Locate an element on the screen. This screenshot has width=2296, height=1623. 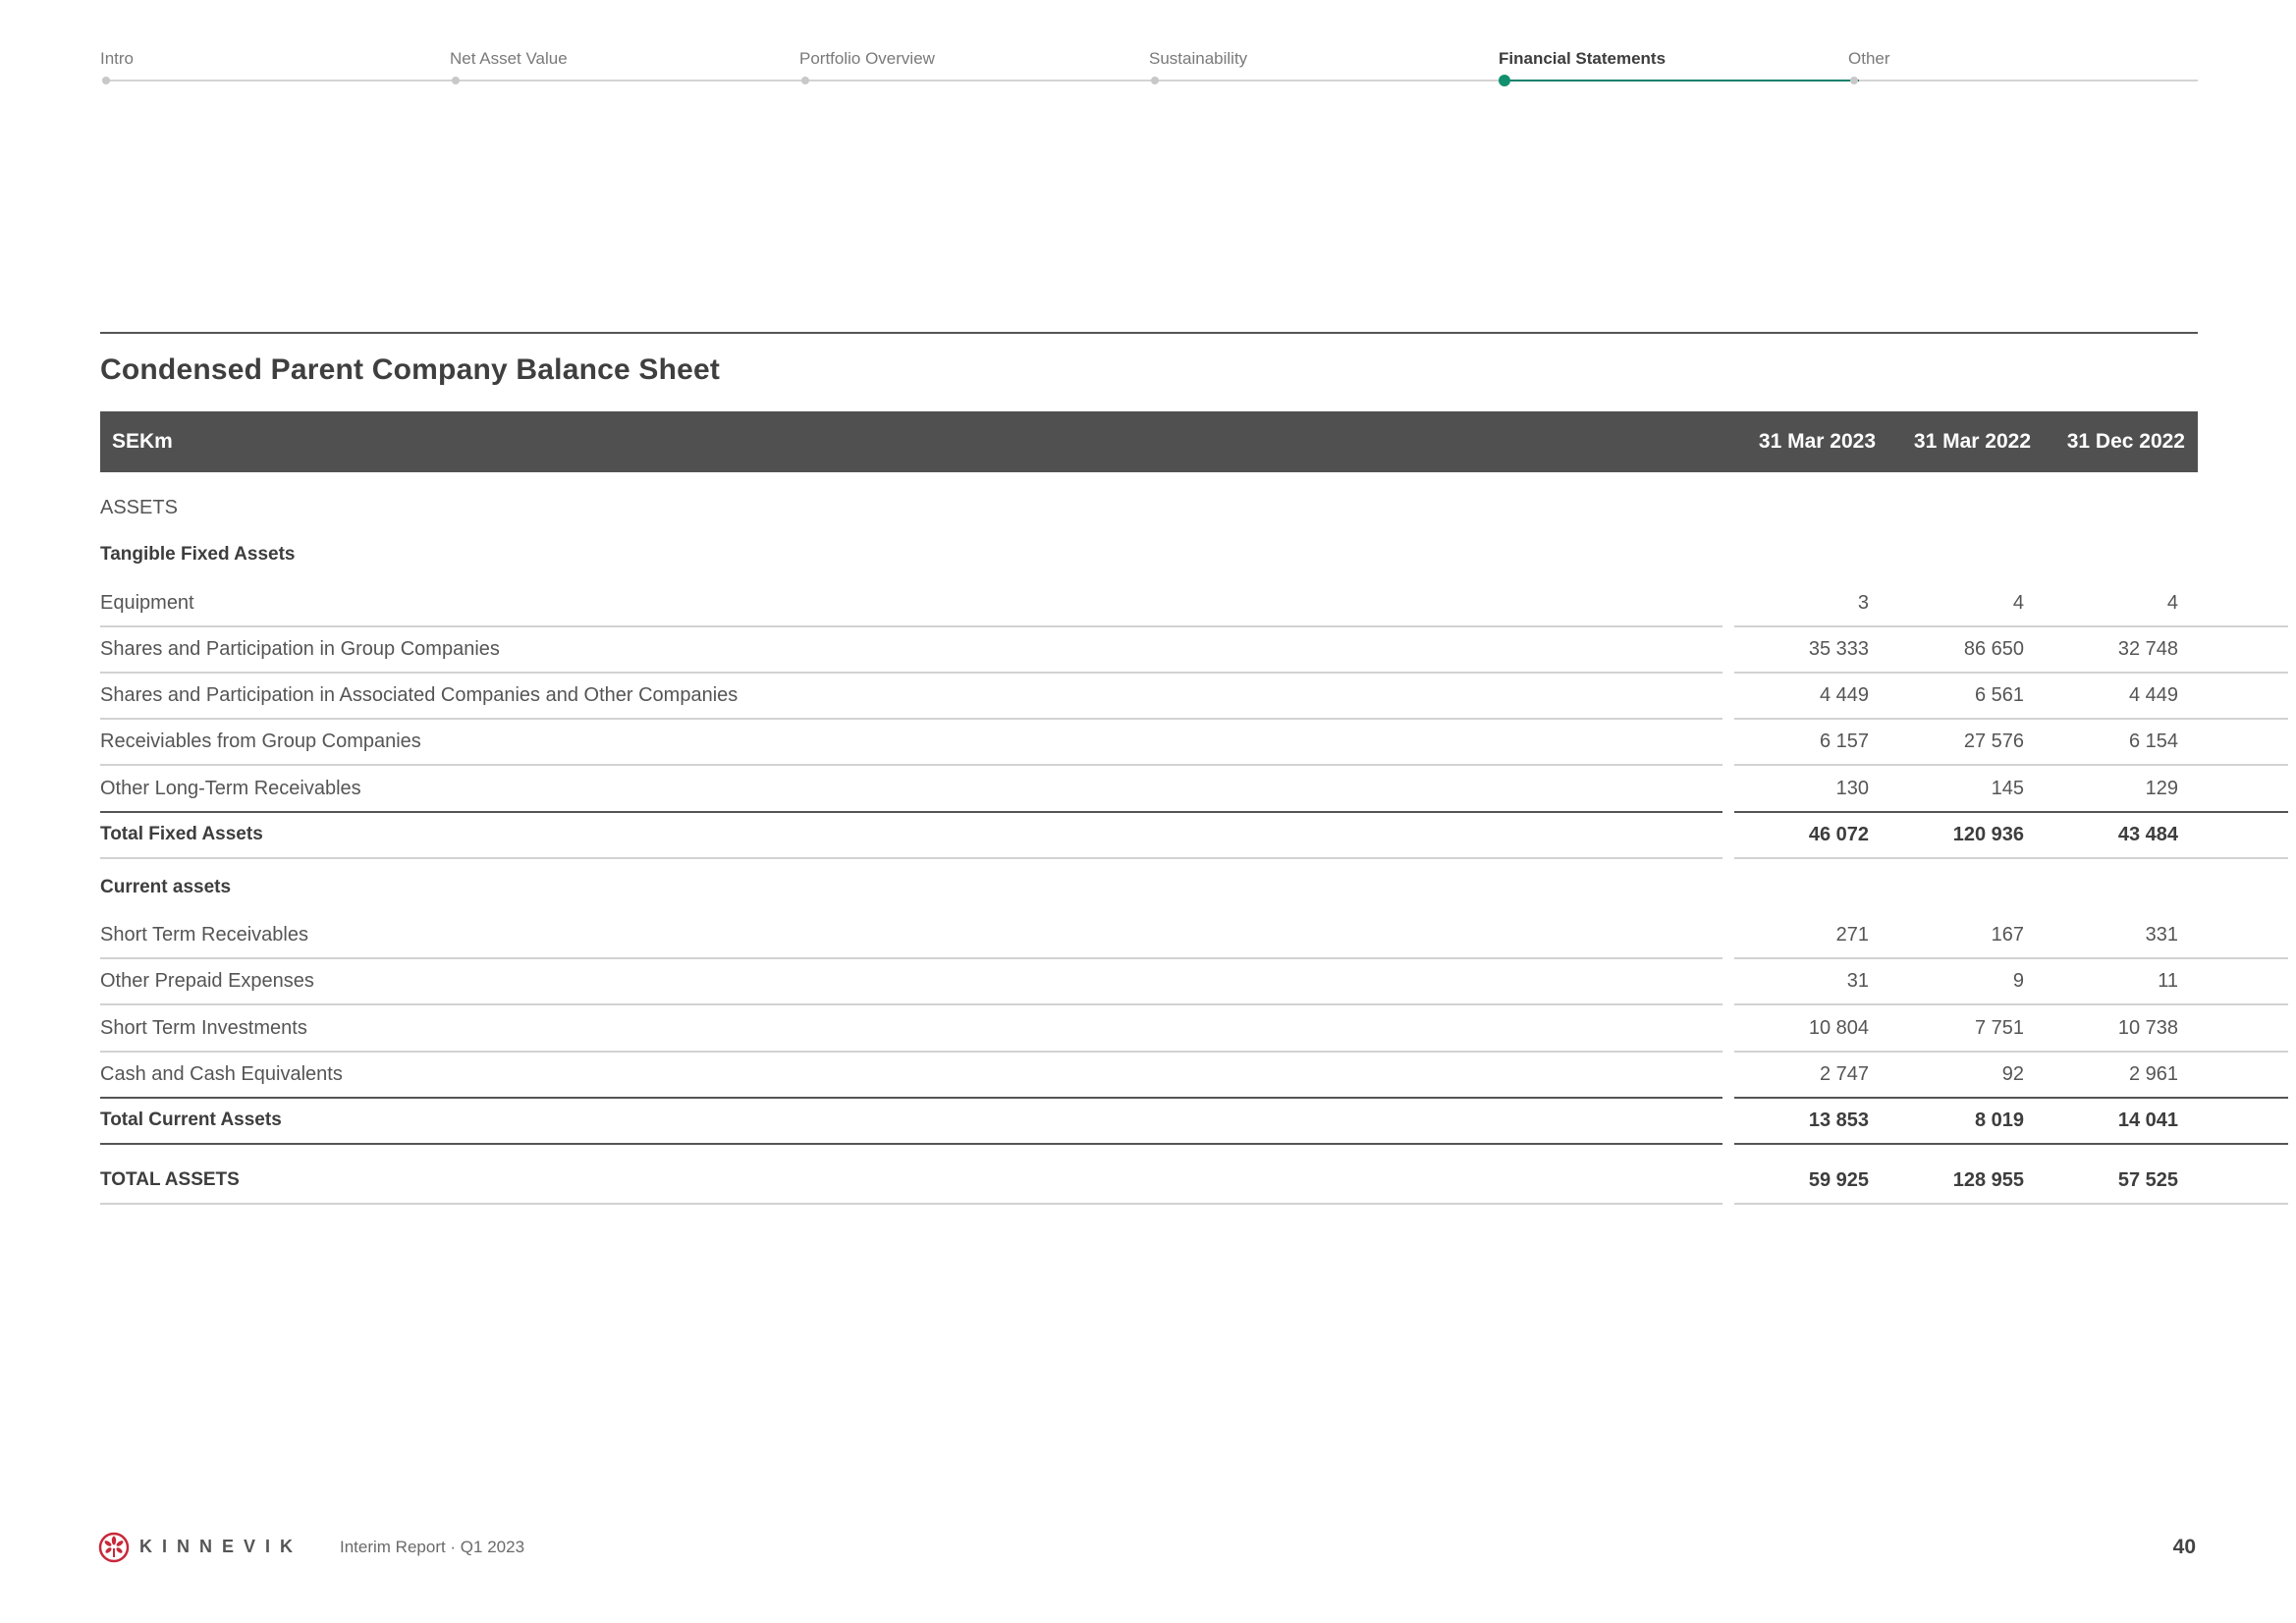
cell-value: 271 is located at coordinates (1852, 935).